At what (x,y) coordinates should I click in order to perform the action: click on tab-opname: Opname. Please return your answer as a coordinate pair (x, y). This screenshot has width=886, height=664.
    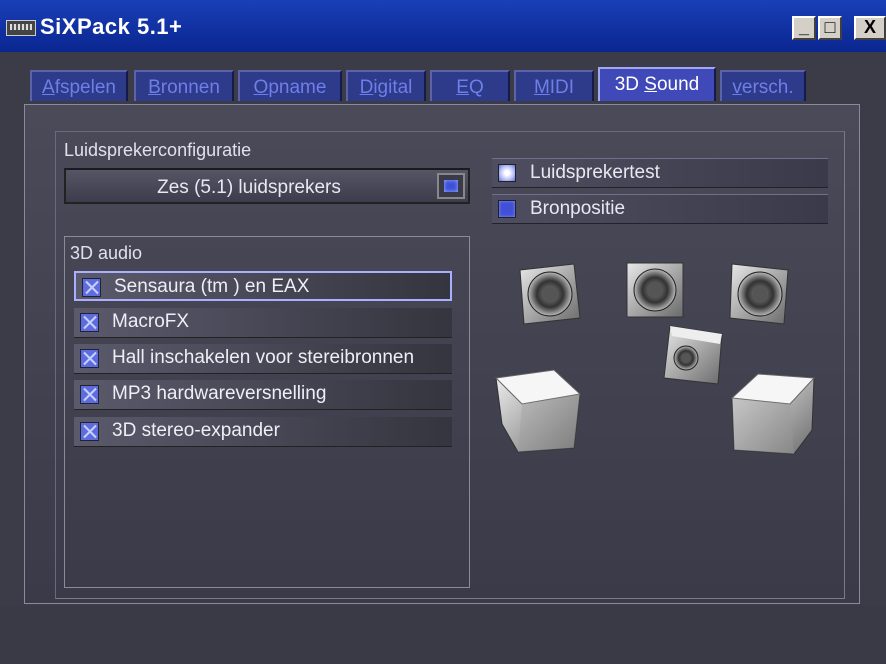
    Looking at the image, I should click on (290, 85).